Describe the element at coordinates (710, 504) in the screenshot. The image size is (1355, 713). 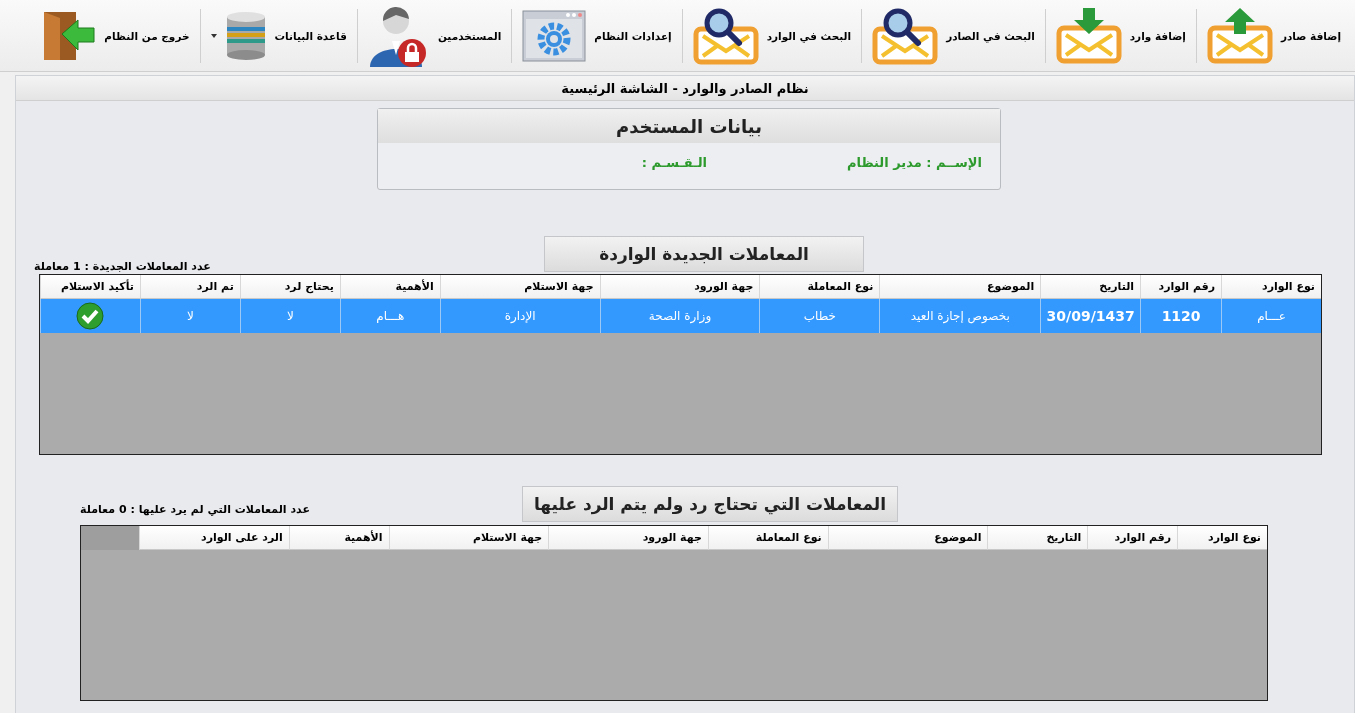
I see `section-title: المعاملات التي تحتاج رد ولم يتم الرد عليها` at that location.